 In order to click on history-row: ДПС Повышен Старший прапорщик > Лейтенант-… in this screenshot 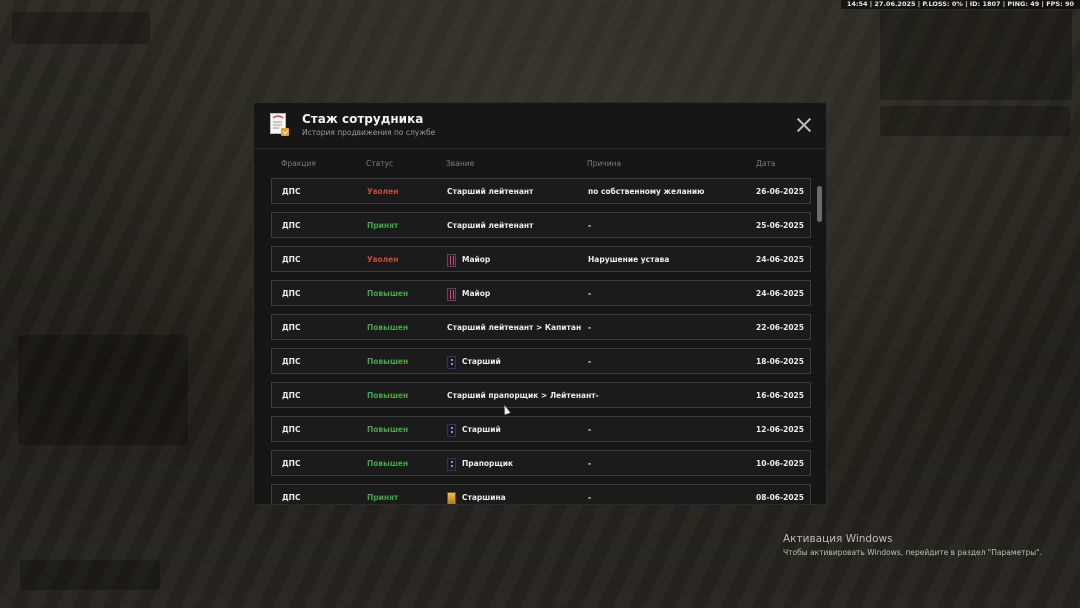, I will do `click(541, 395)`.